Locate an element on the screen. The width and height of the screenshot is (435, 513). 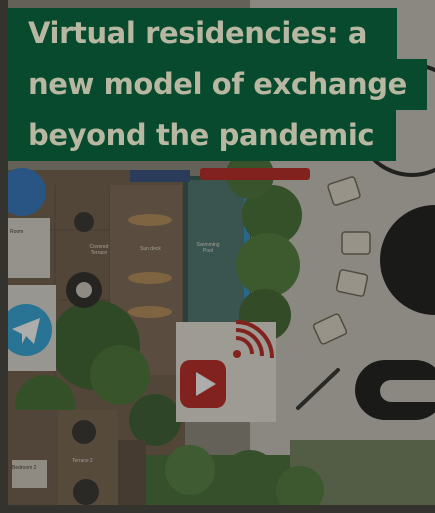
plan-label-covered-terrace: Covered Terrace is located at coordinates (99, 250).